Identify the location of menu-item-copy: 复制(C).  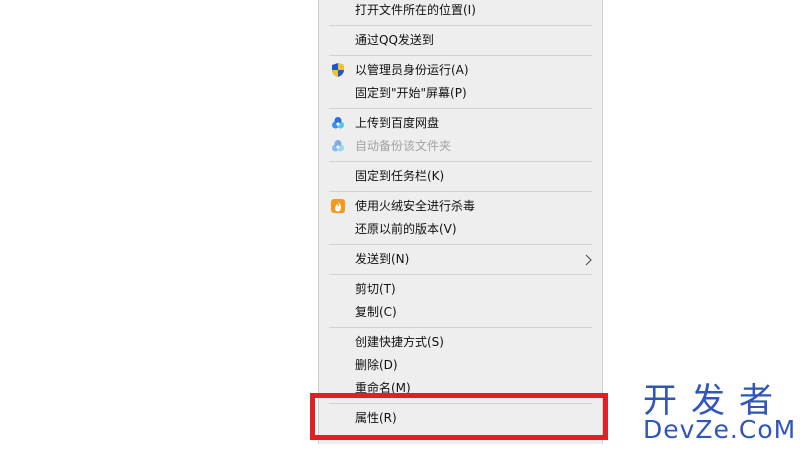
(460, 312).